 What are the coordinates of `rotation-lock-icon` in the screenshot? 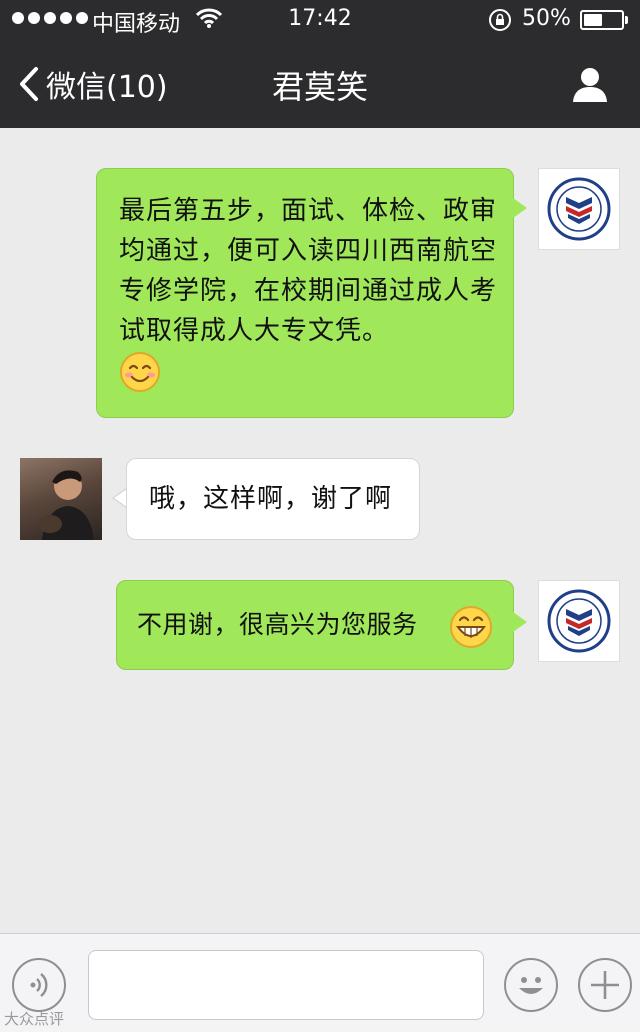 It's located at (500, 20).